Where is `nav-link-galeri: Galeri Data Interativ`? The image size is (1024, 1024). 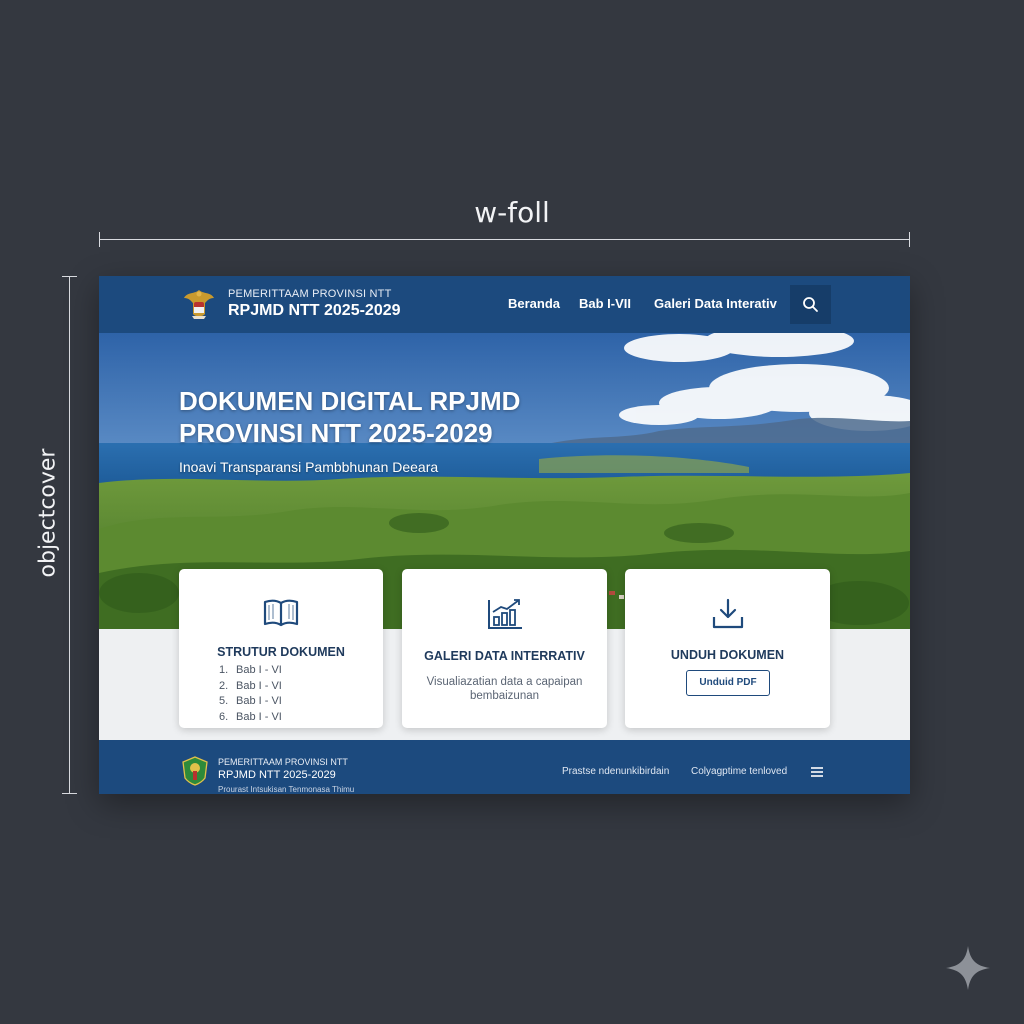
nav-link-galeri: Galeri Data Interativ is located at coordinates (715, 303).